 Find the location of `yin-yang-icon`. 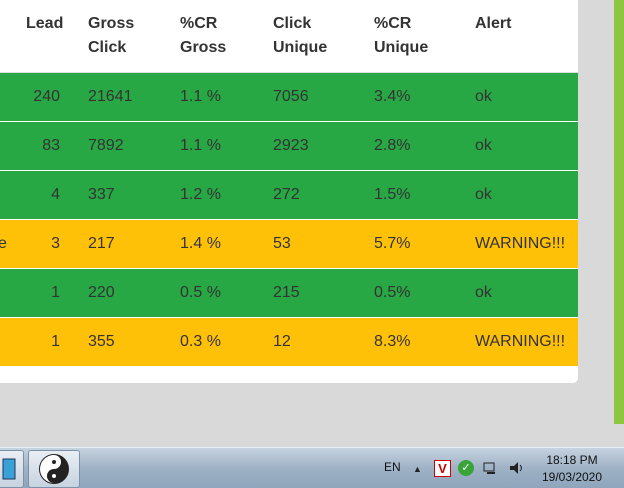

yin-yang-icon is located at coordinates (54, 469).